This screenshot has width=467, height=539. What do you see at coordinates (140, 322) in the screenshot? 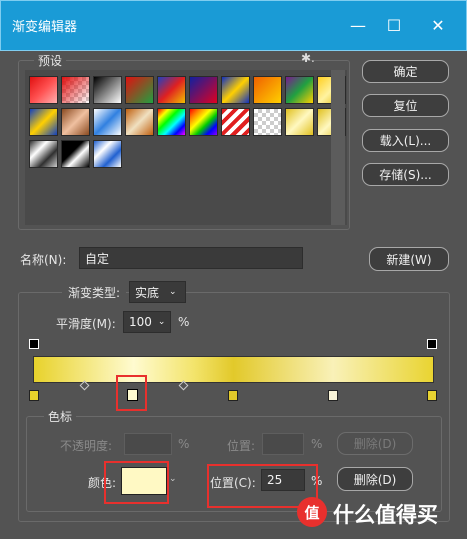
I see `smoothness-value: 100` at bounding box center [140, 322].